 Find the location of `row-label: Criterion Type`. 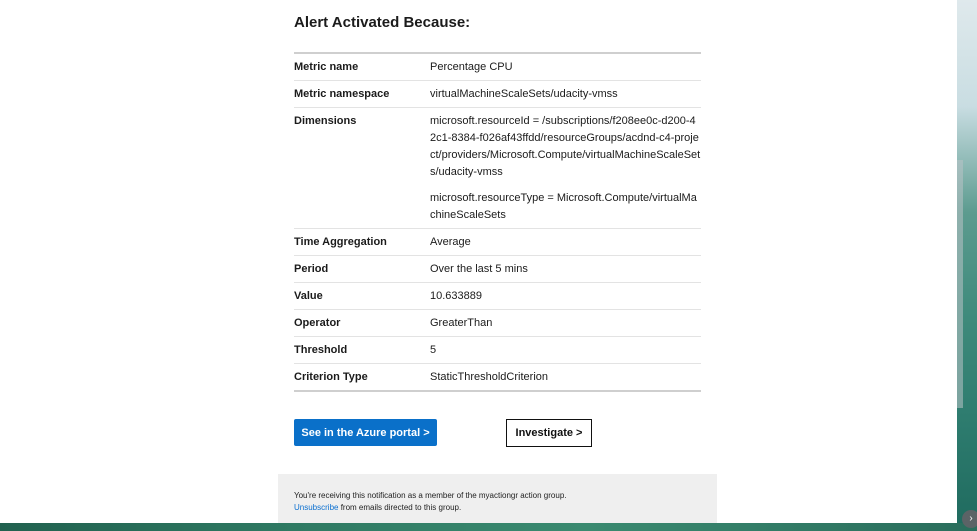

row-label: Criterion Type is located at coordinates (331, 377).